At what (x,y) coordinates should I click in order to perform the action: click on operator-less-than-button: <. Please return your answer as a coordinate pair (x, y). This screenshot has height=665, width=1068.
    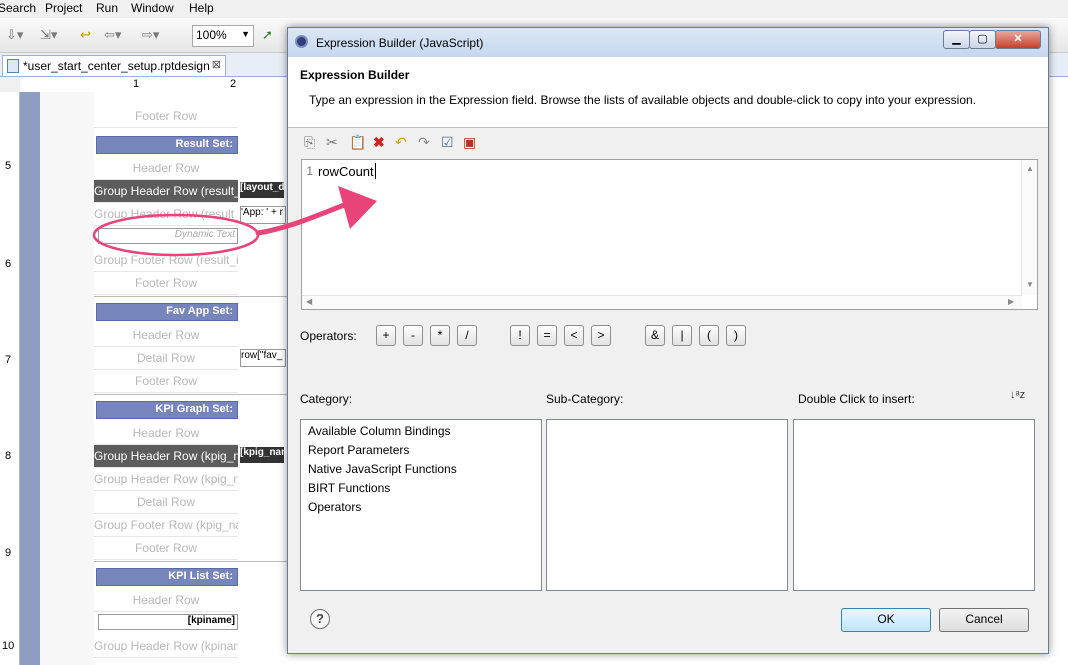
    Looking at the image, I should click on (574, 335).